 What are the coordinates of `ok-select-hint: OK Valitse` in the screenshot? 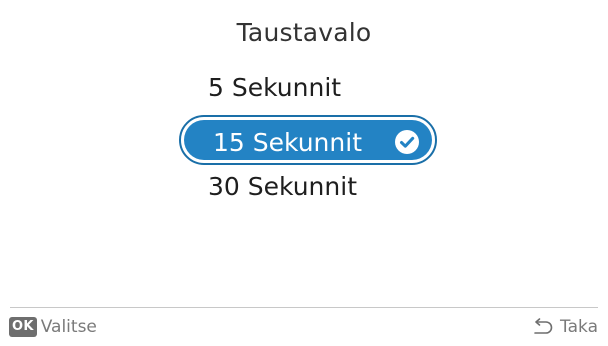 It's located at (53, 327).